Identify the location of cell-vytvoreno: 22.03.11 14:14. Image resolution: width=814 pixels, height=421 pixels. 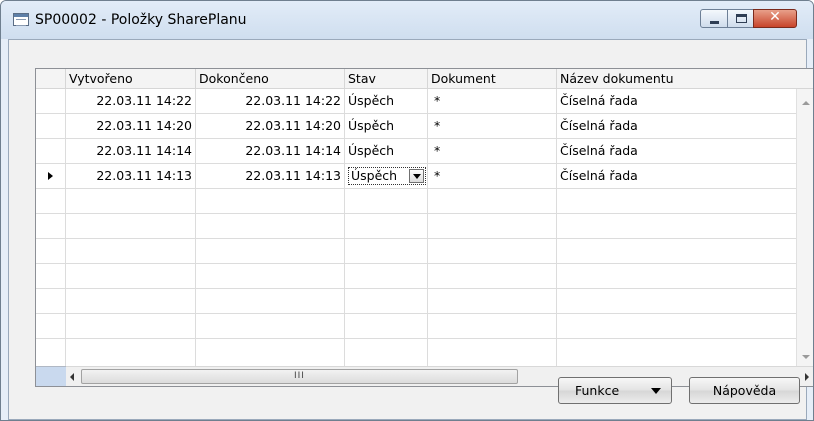
(131, 151).